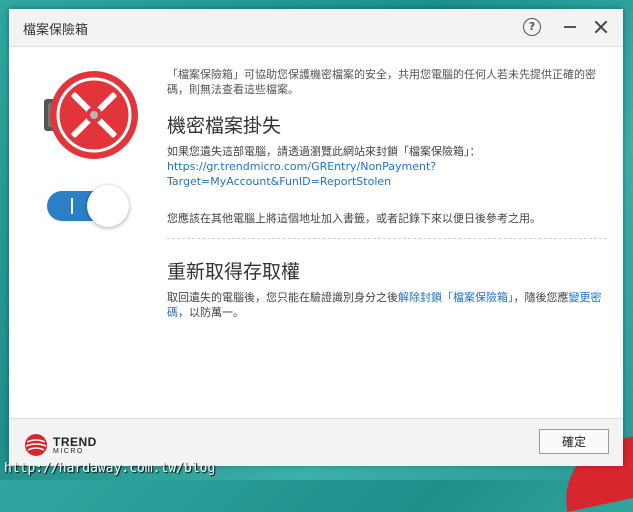 The height and width of the screenshot is (512, 633). I want to click on regain-heading: 重新取得存取權, so click(234, 272).